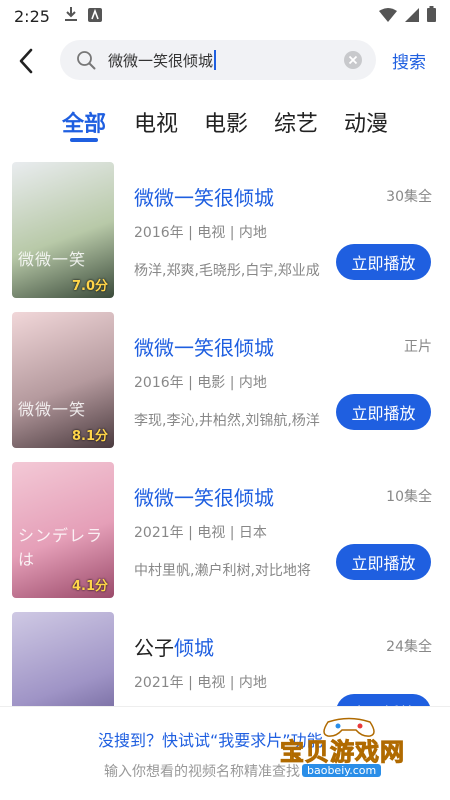 The image size is (450, 800). What do you see at coordinates (86, 60) in the screenshot?
I see `search-icon` at bounding box center [86, 60].